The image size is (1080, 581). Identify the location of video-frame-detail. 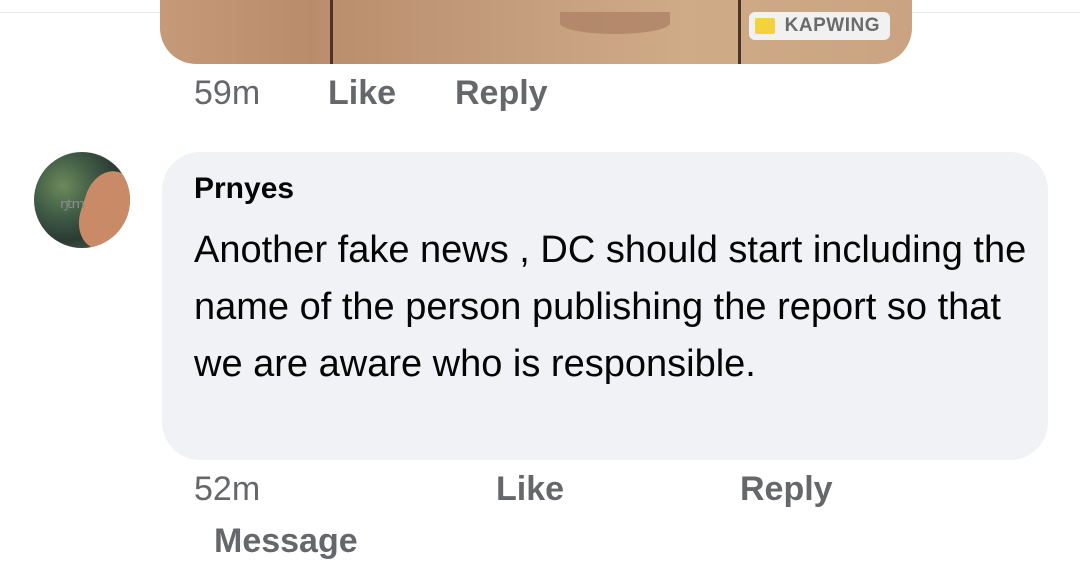
(615, 23).